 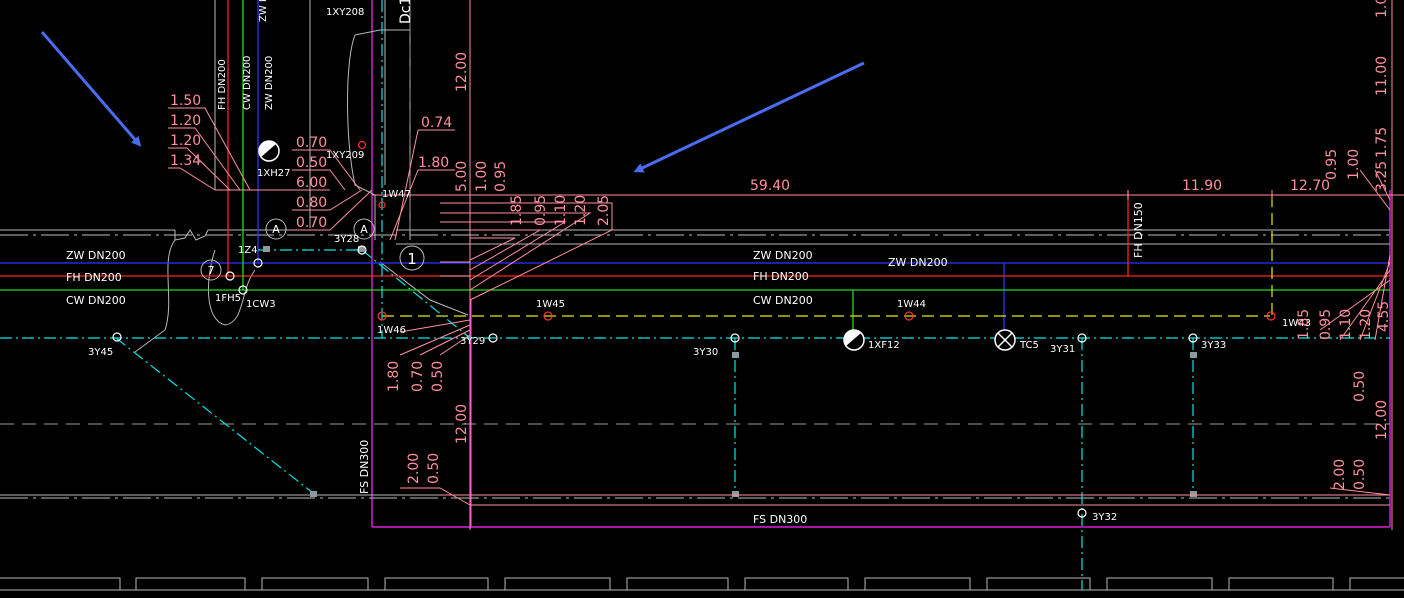 What do you see at coordinates (1382, 76) in the screenshot?
I see `dim-right-11: 11.00` at bounding box center [1382, 76].